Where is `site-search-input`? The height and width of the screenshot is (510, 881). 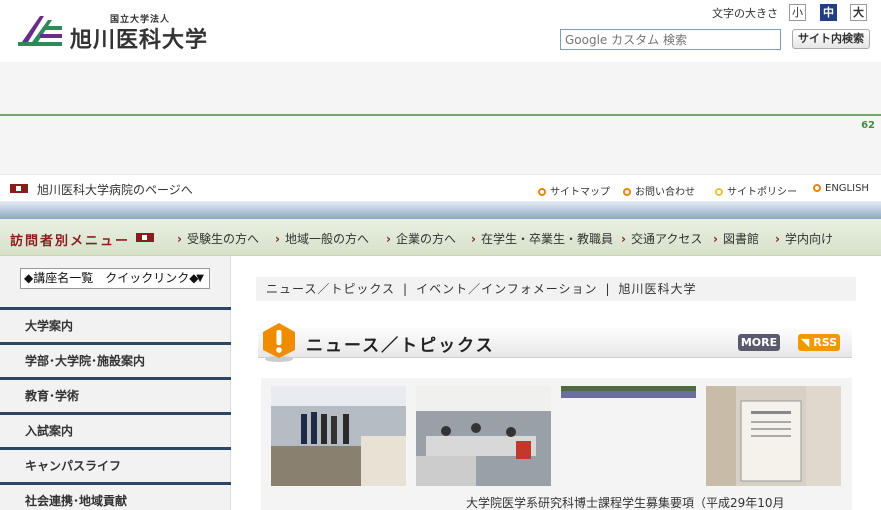 site-search-input is located at coordinates (670, 39).